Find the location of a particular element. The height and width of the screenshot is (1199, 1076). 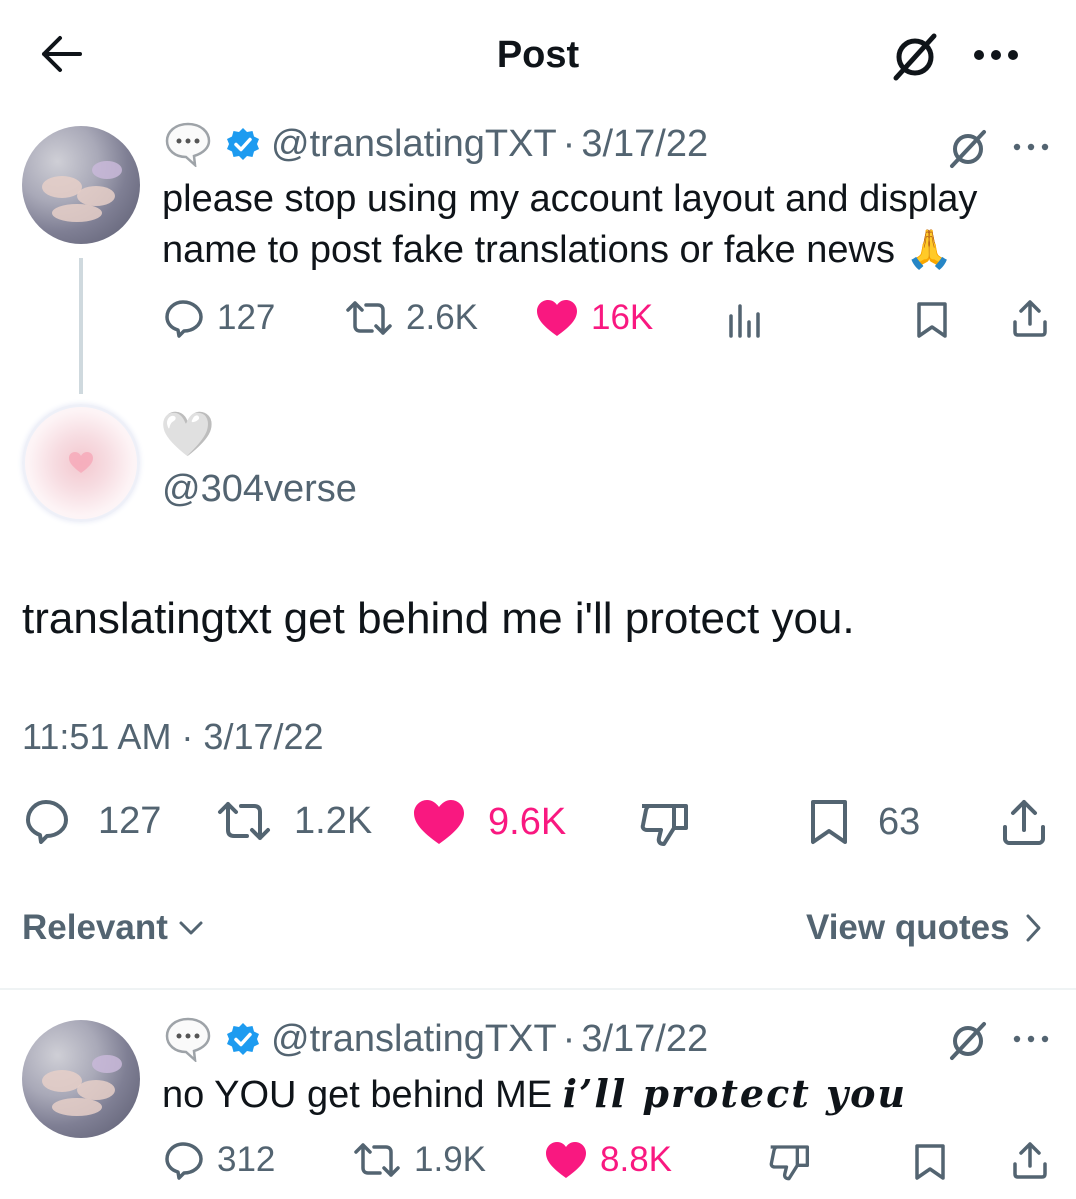

thread-connector is located at coordinates (81, 326).